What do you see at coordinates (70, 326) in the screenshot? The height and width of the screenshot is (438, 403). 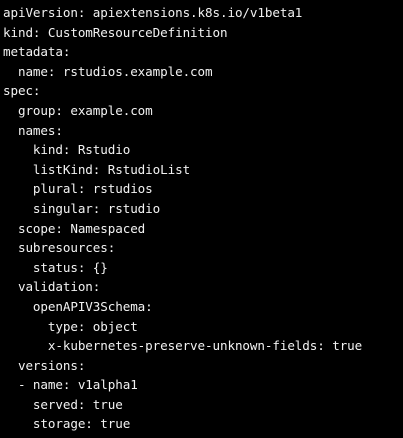 I see `code-line: type: object` at bounding box center [70, 326].